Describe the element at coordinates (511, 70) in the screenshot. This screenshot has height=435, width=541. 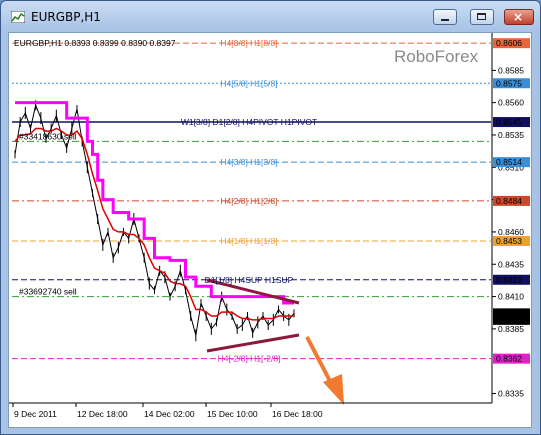
I see `y-tick-label: 0.8585` at that location.